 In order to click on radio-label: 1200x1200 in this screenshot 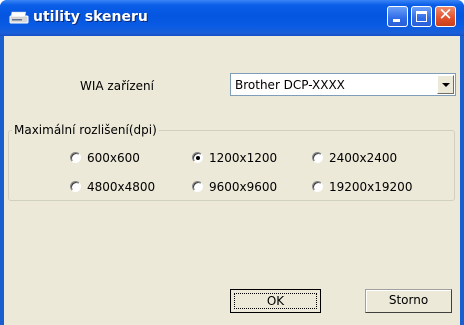, I will do `click(243, 158)`.